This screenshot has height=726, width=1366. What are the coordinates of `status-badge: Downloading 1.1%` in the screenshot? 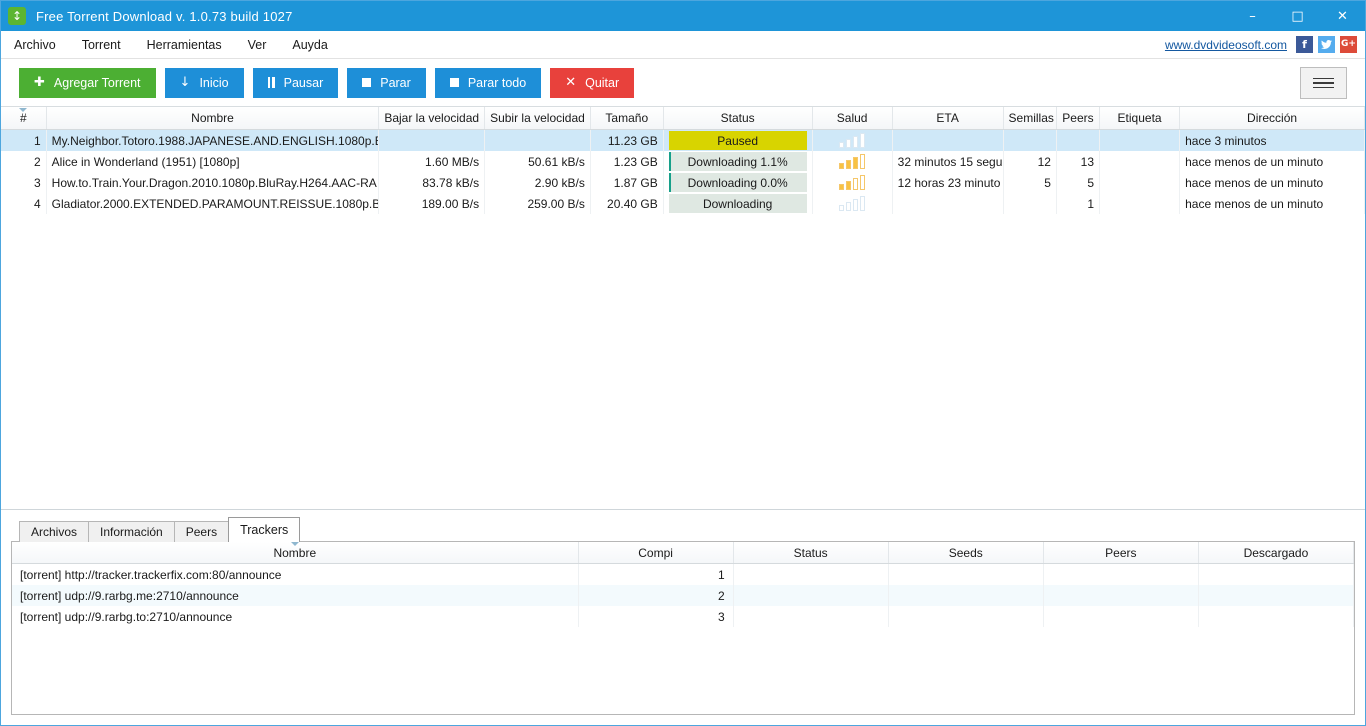 It's located at (737, 161).